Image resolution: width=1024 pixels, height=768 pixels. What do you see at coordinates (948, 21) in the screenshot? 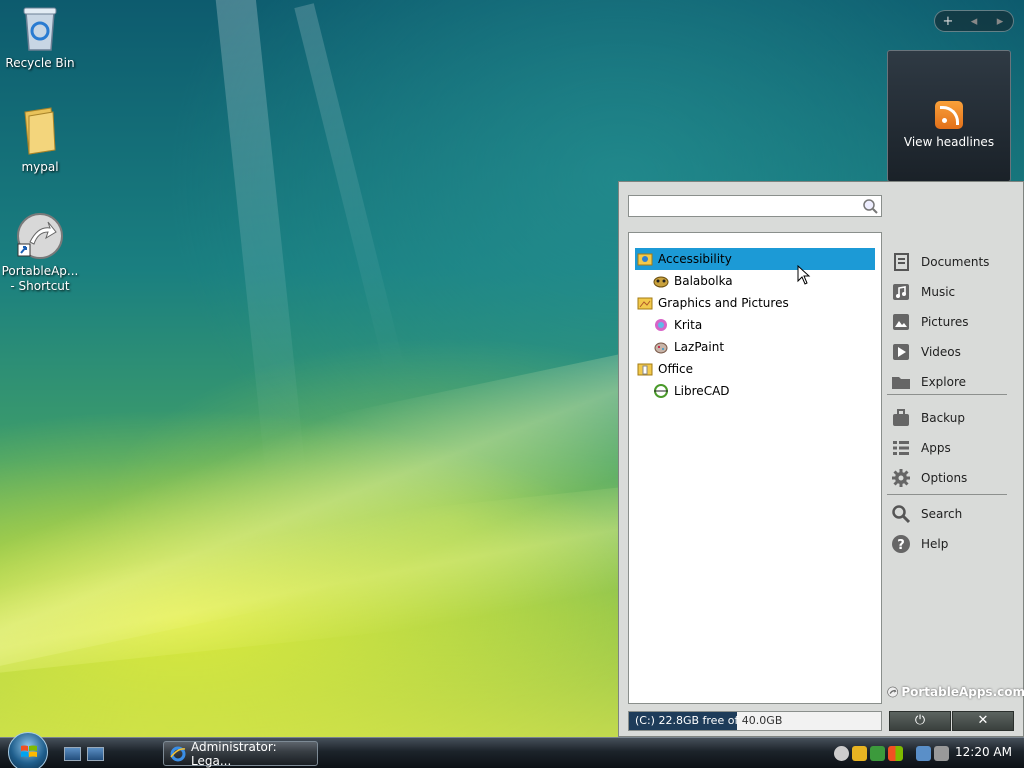
I see `gadget-add-button: +` at bounding box center [948, 21].